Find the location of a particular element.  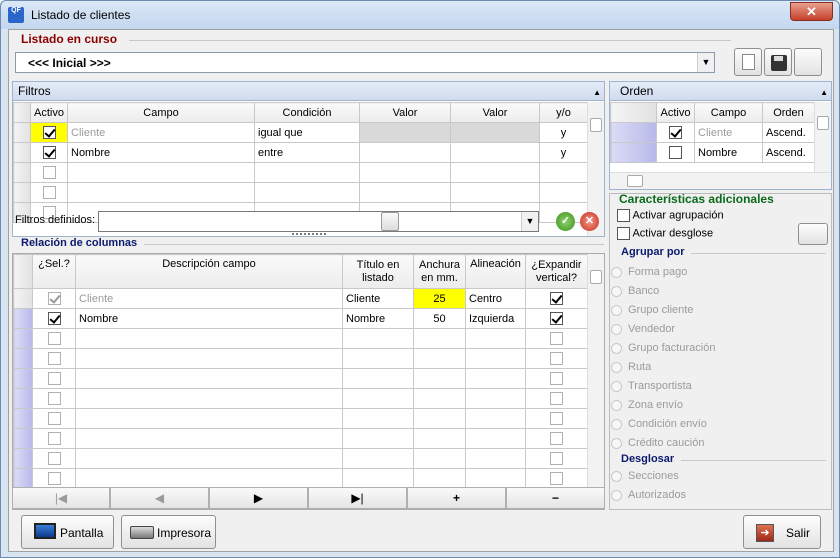

pantalla-button: Pantalla is located at coordinates (67, 532).